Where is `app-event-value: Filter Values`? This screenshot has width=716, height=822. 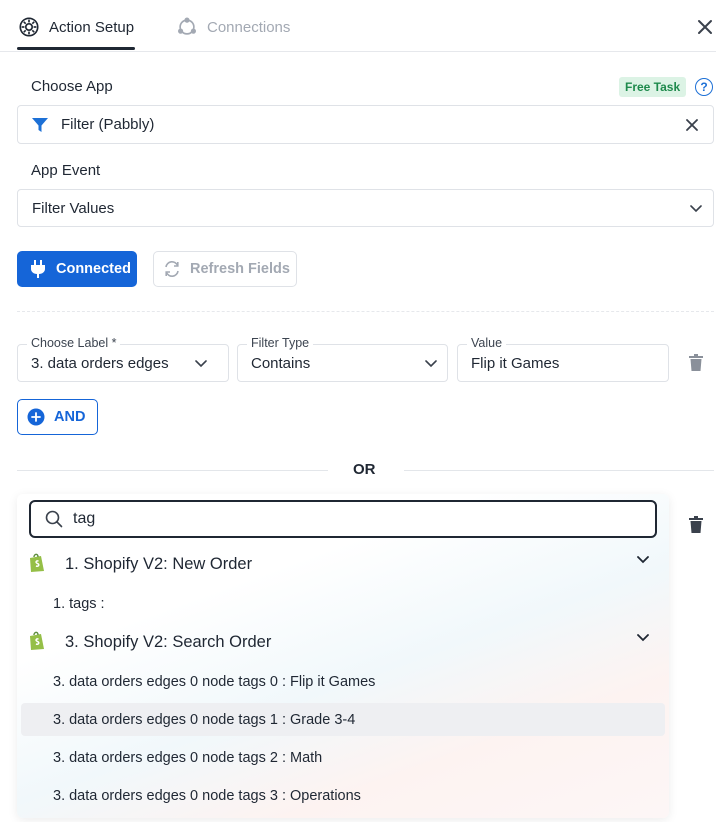
app-event-value: Filter Values is located at coordinates (73, 208).